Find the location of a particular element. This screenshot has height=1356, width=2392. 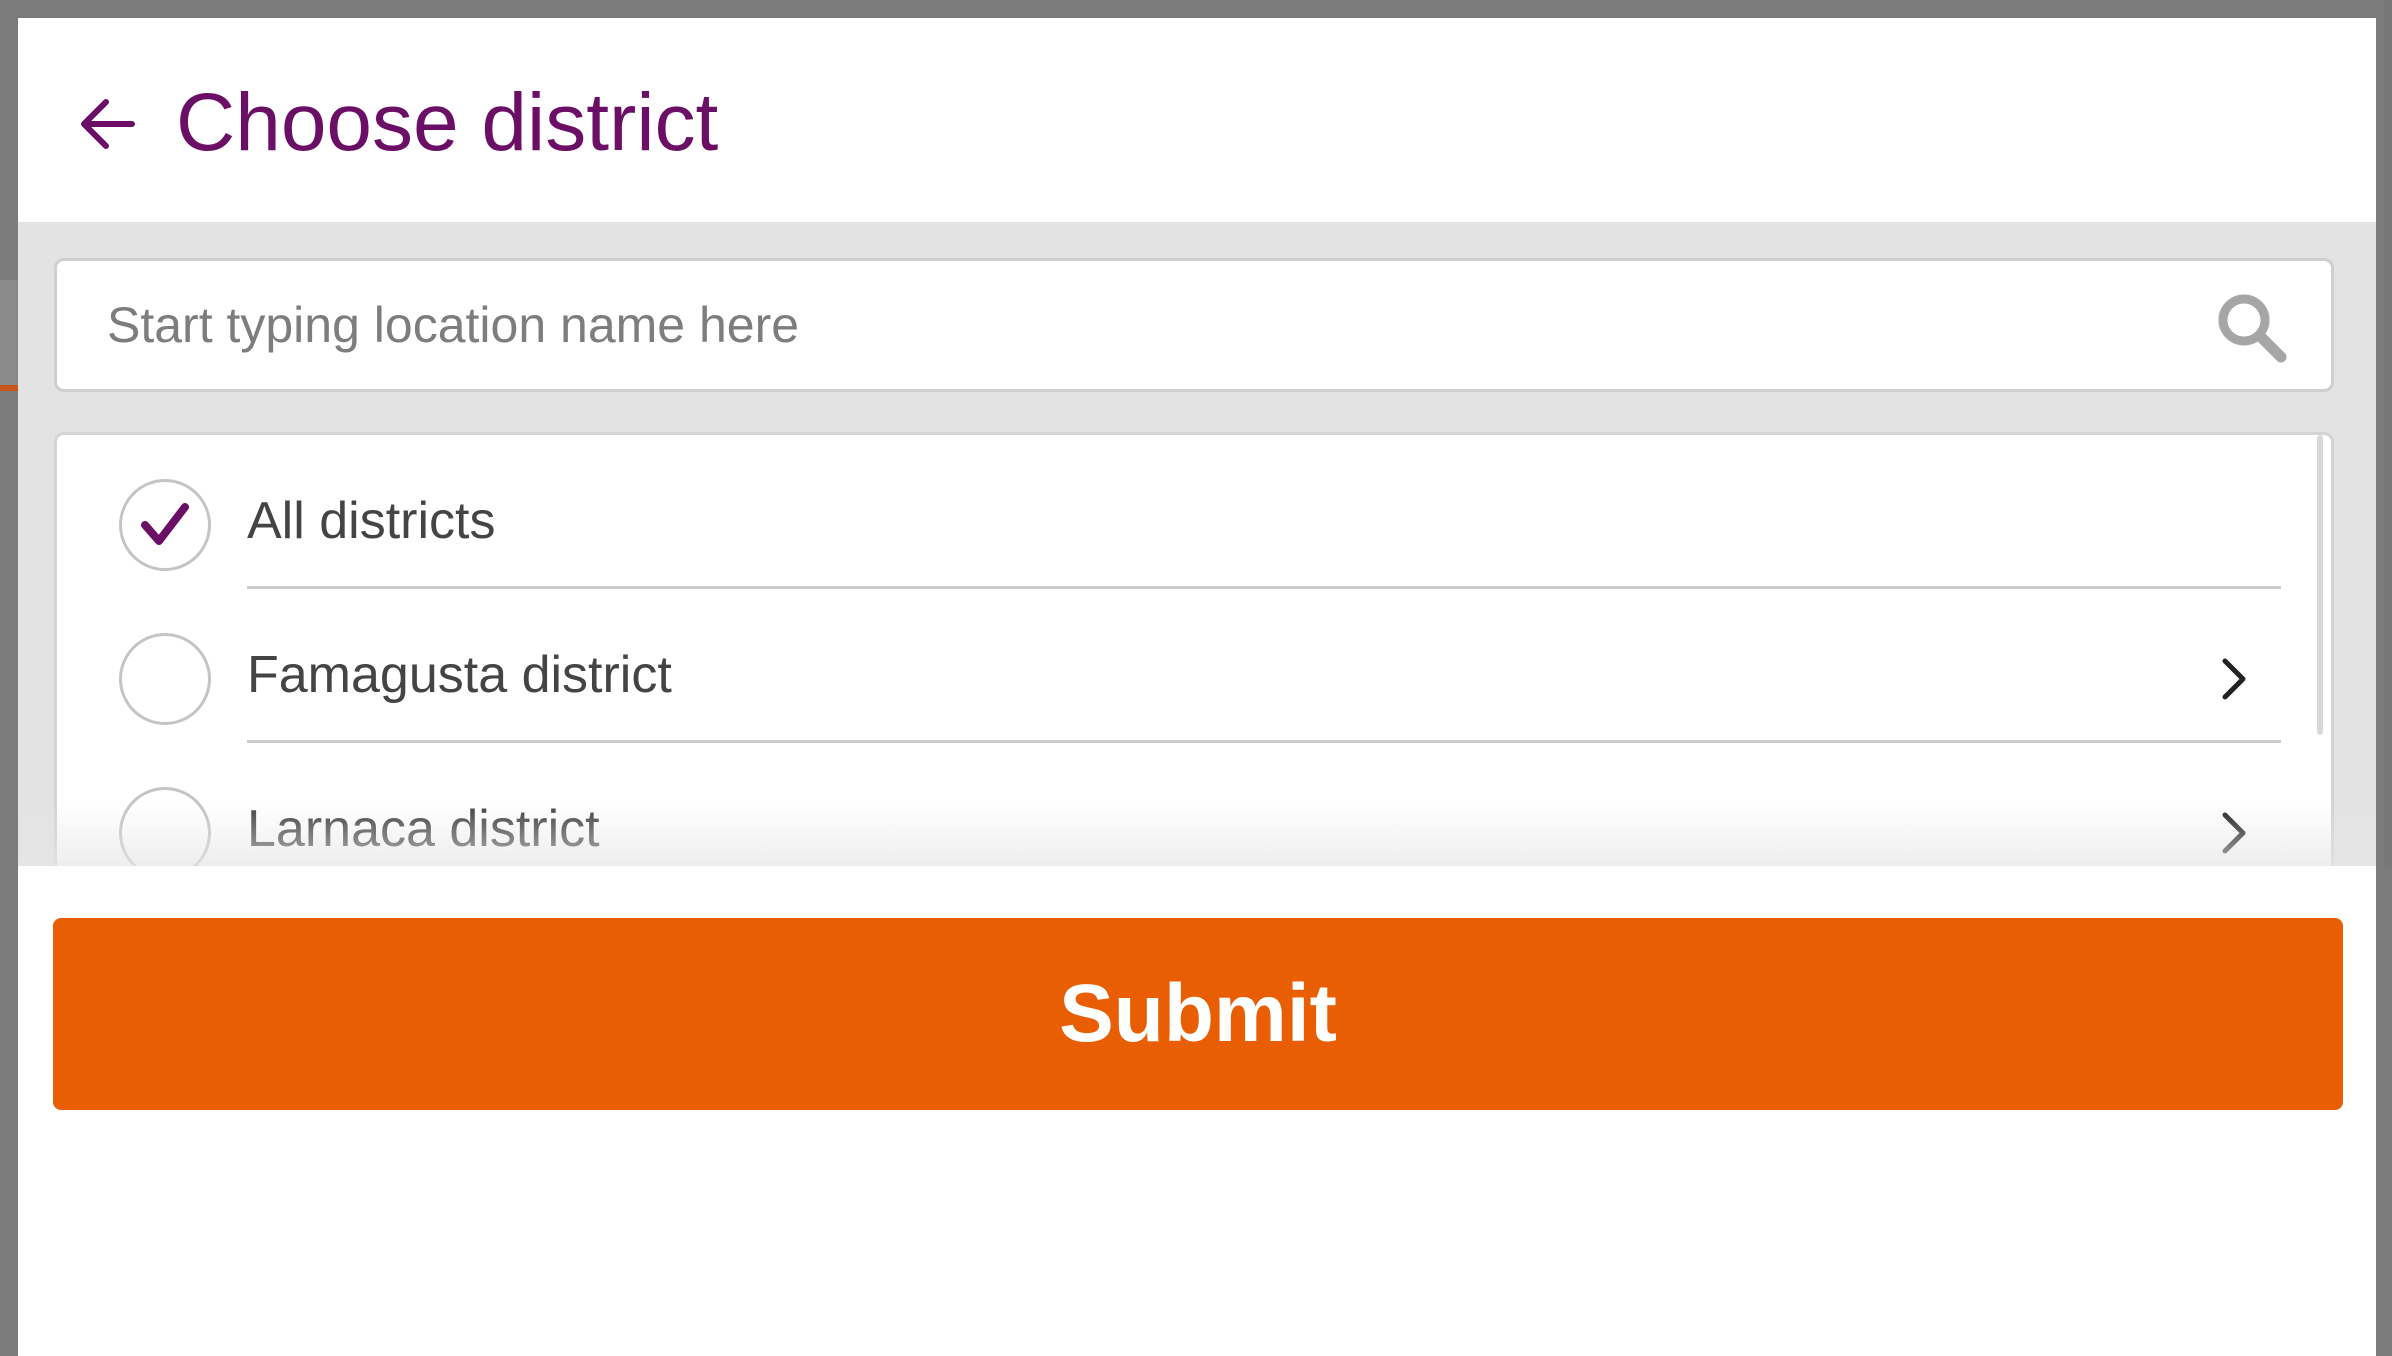

back-button is located at coordinates (108, 124).